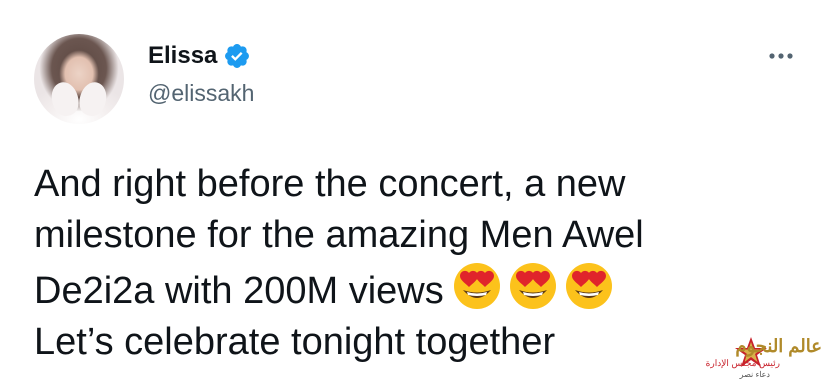 This screenshot has height=389, width=828. Describe the element at coordinates (237, 56) in the screenshot. I see `verified-badge-icon` at that location.